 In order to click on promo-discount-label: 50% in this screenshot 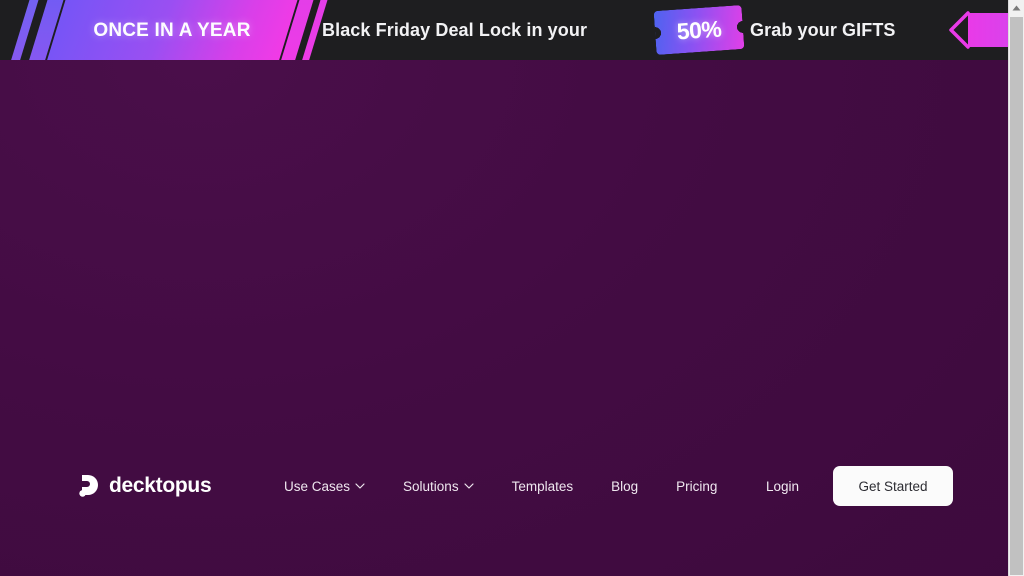, I will do `click(699, 29)`.